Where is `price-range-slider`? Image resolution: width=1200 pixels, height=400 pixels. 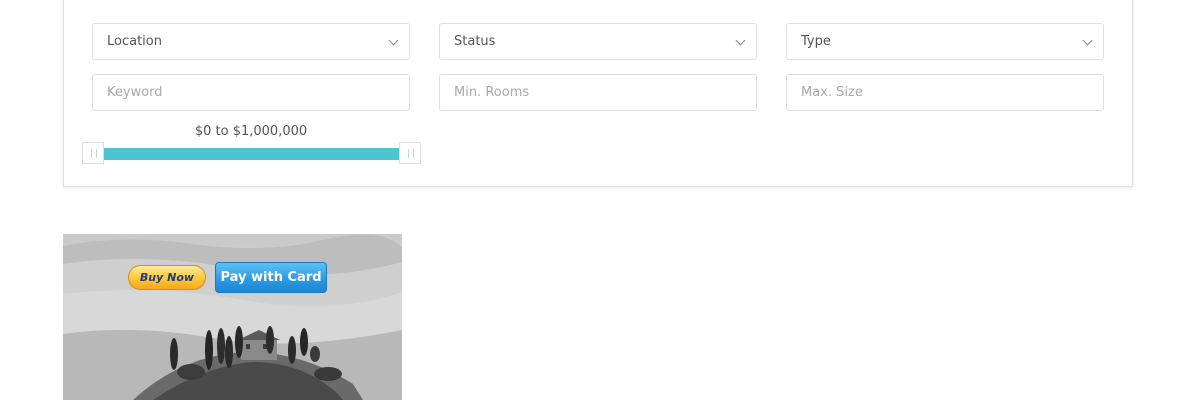 price-range-slider is located at coordinates (251, 153).